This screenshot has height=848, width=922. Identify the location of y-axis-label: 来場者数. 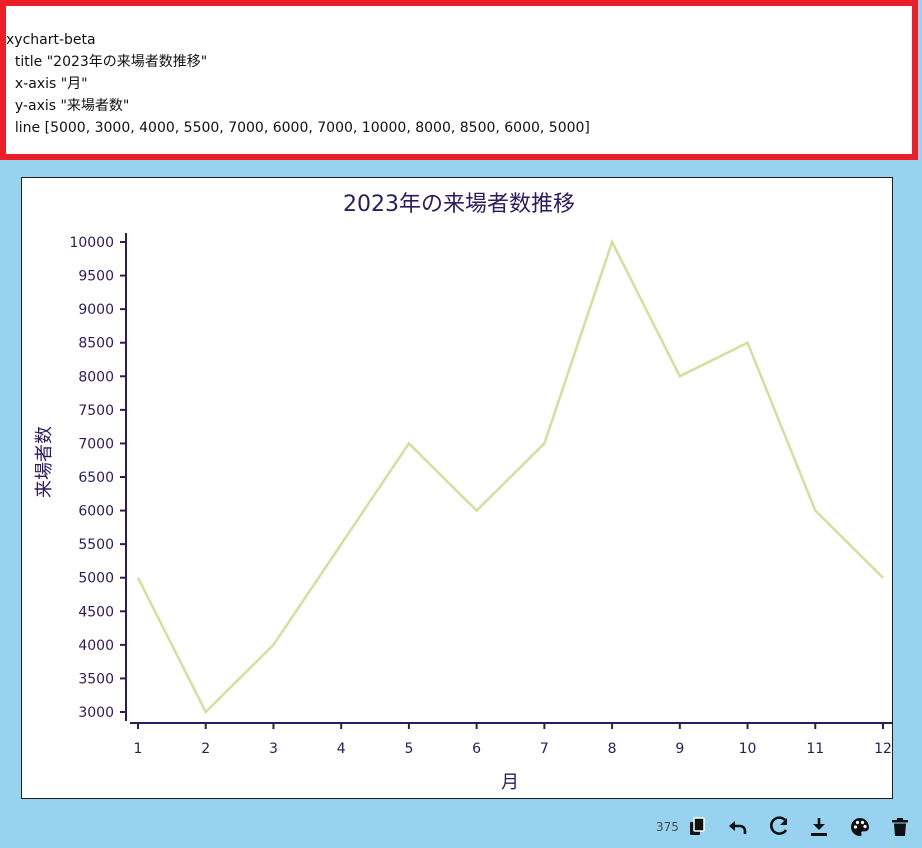
(44, 462).